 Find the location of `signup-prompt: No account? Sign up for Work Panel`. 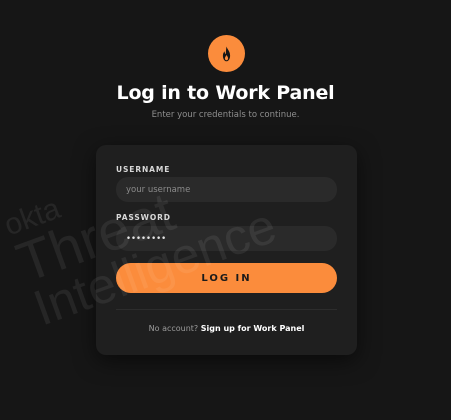

signup-prompt: No account? Sign up for Work Panel is located at coordinates (226, 328).